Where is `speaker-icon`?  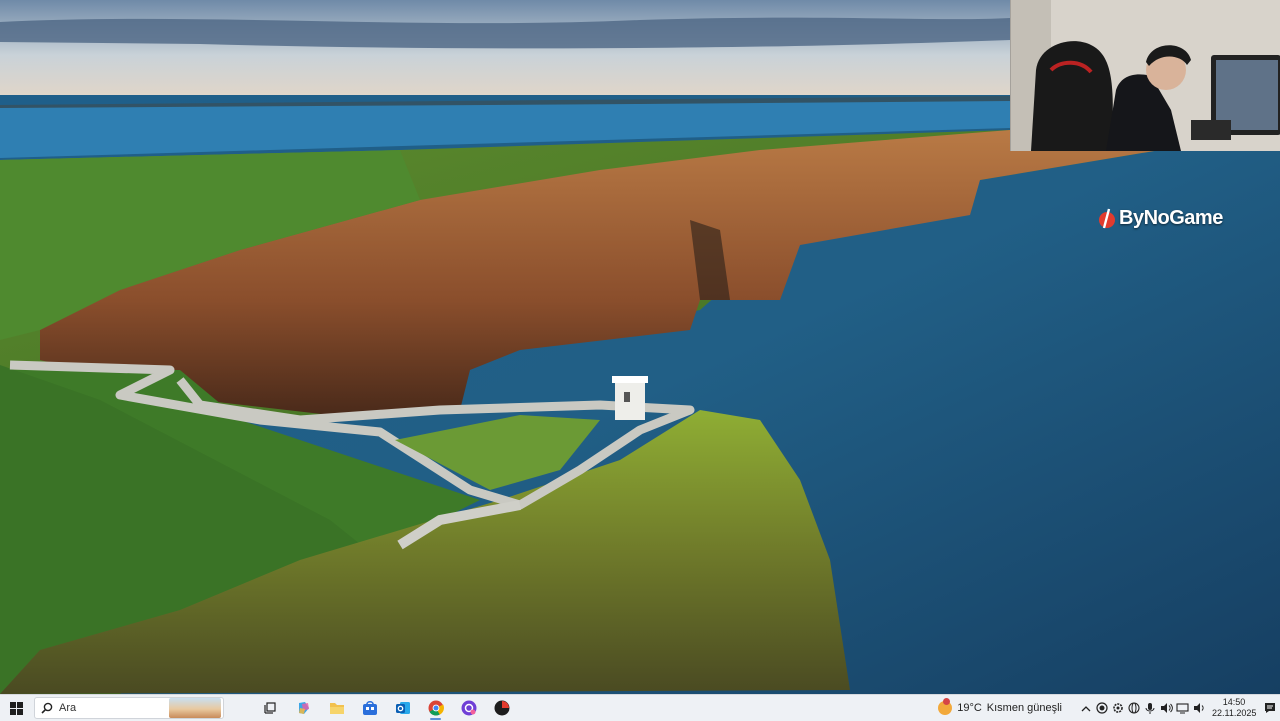
speaker-icon is located at coordinates (1166, 708).